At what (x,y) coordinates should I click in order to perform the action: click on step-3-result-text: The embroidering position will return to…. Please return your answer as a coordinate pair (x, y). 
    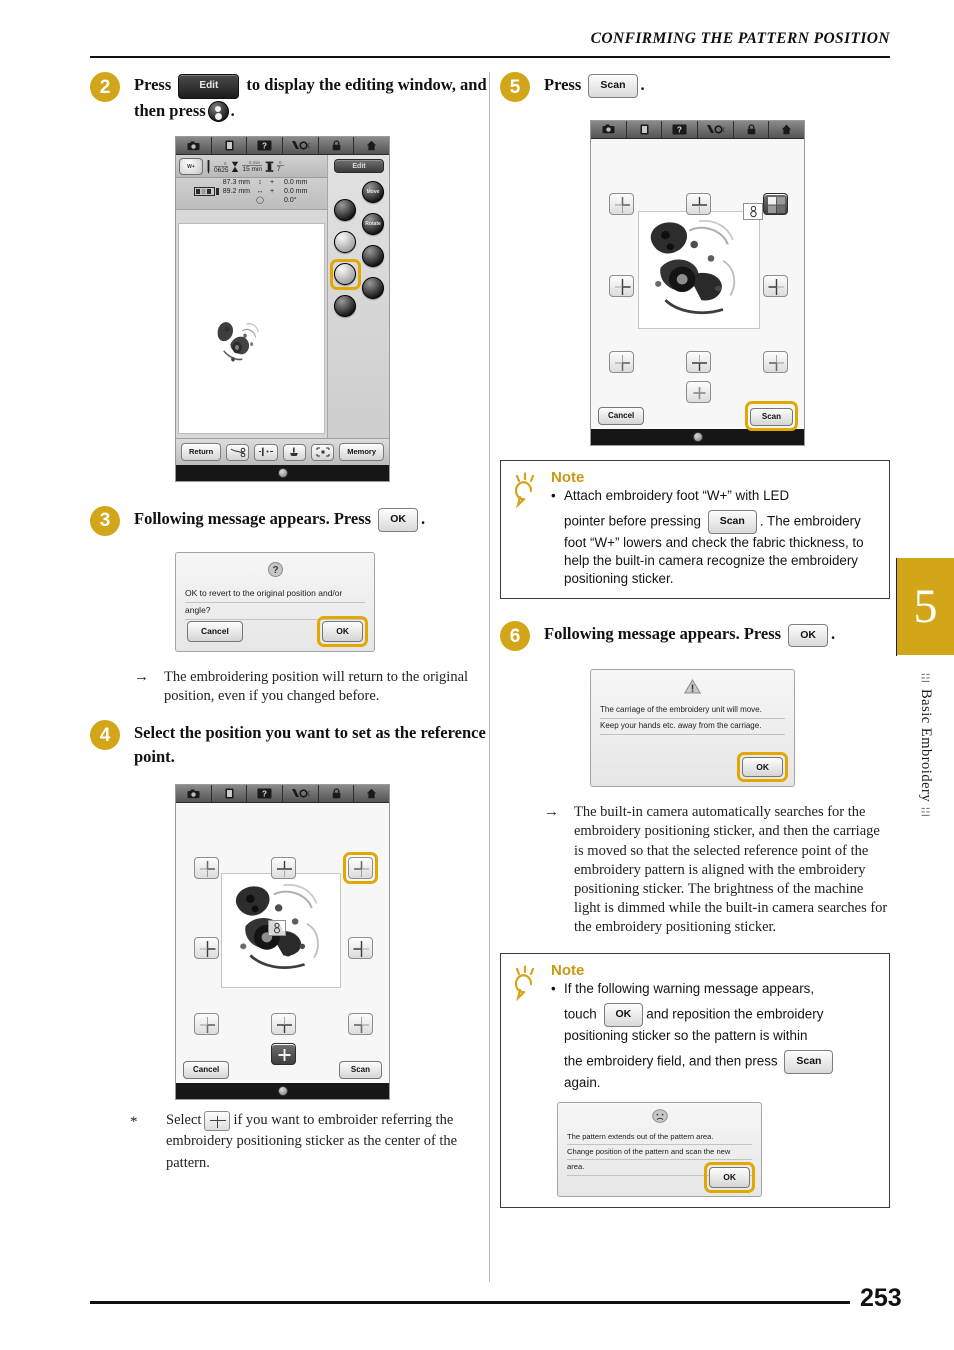
    Looking at the image, I should click on (316, 686).